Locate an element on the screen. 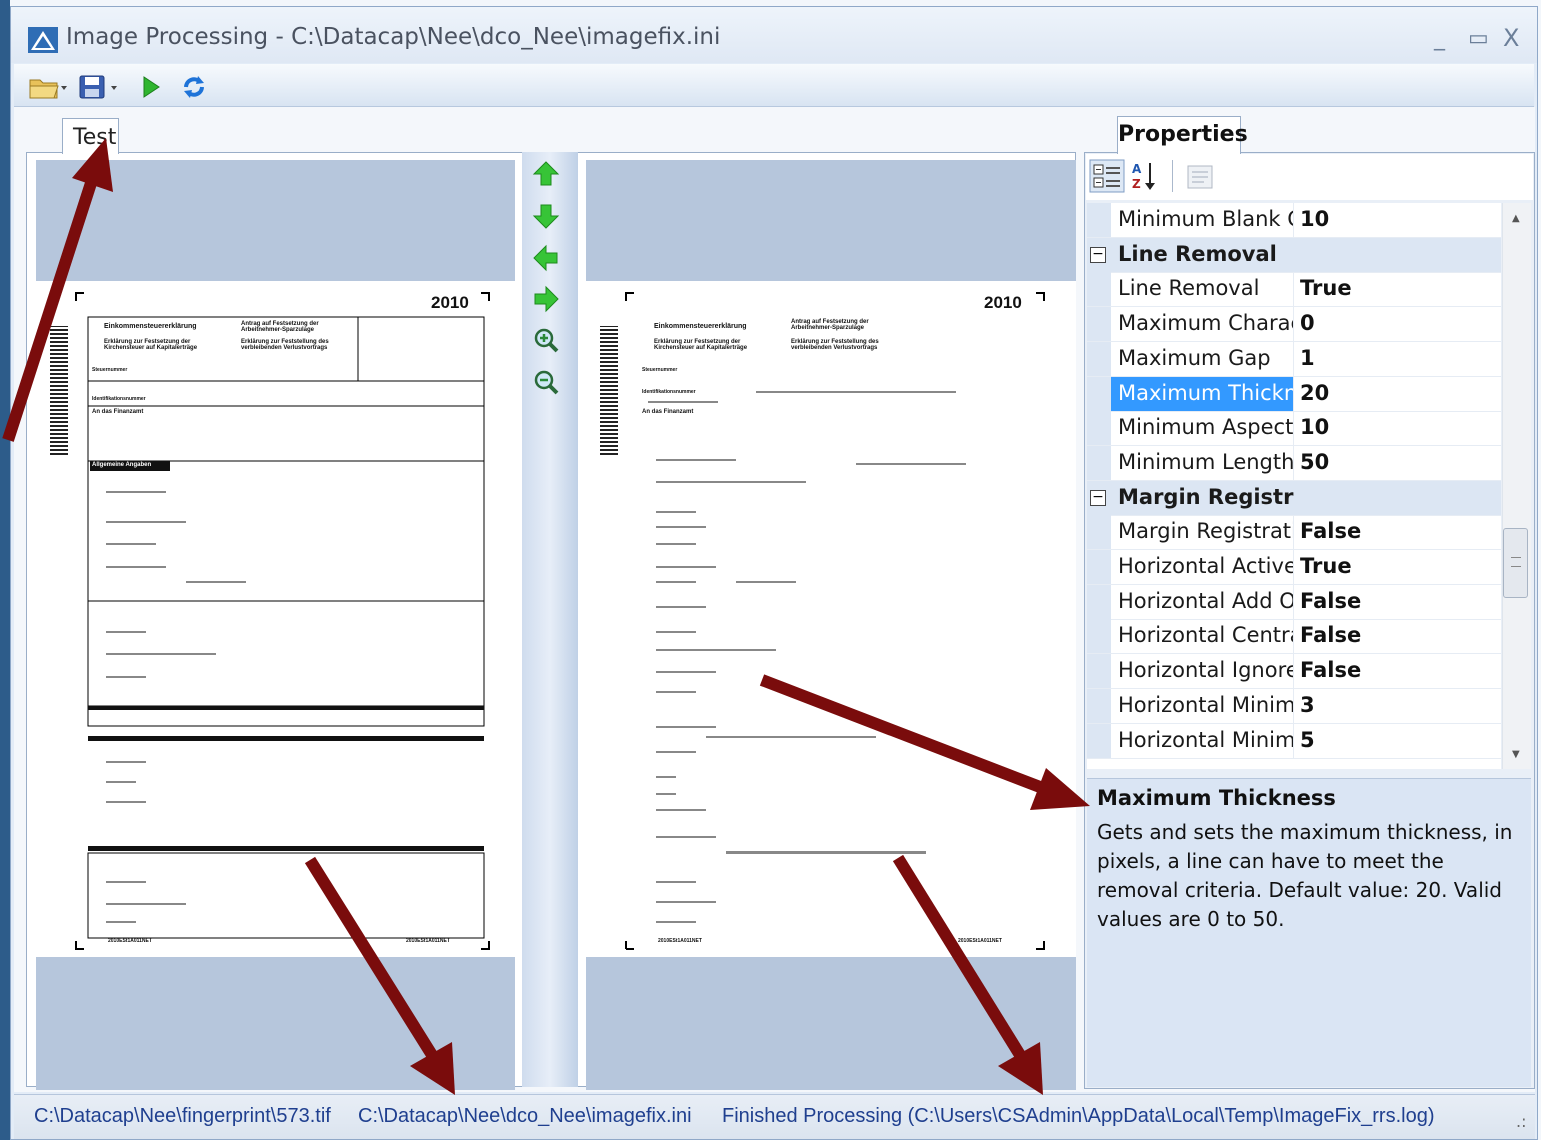  description-title: Maximum Thickness is located at coordinates (1216, 798).